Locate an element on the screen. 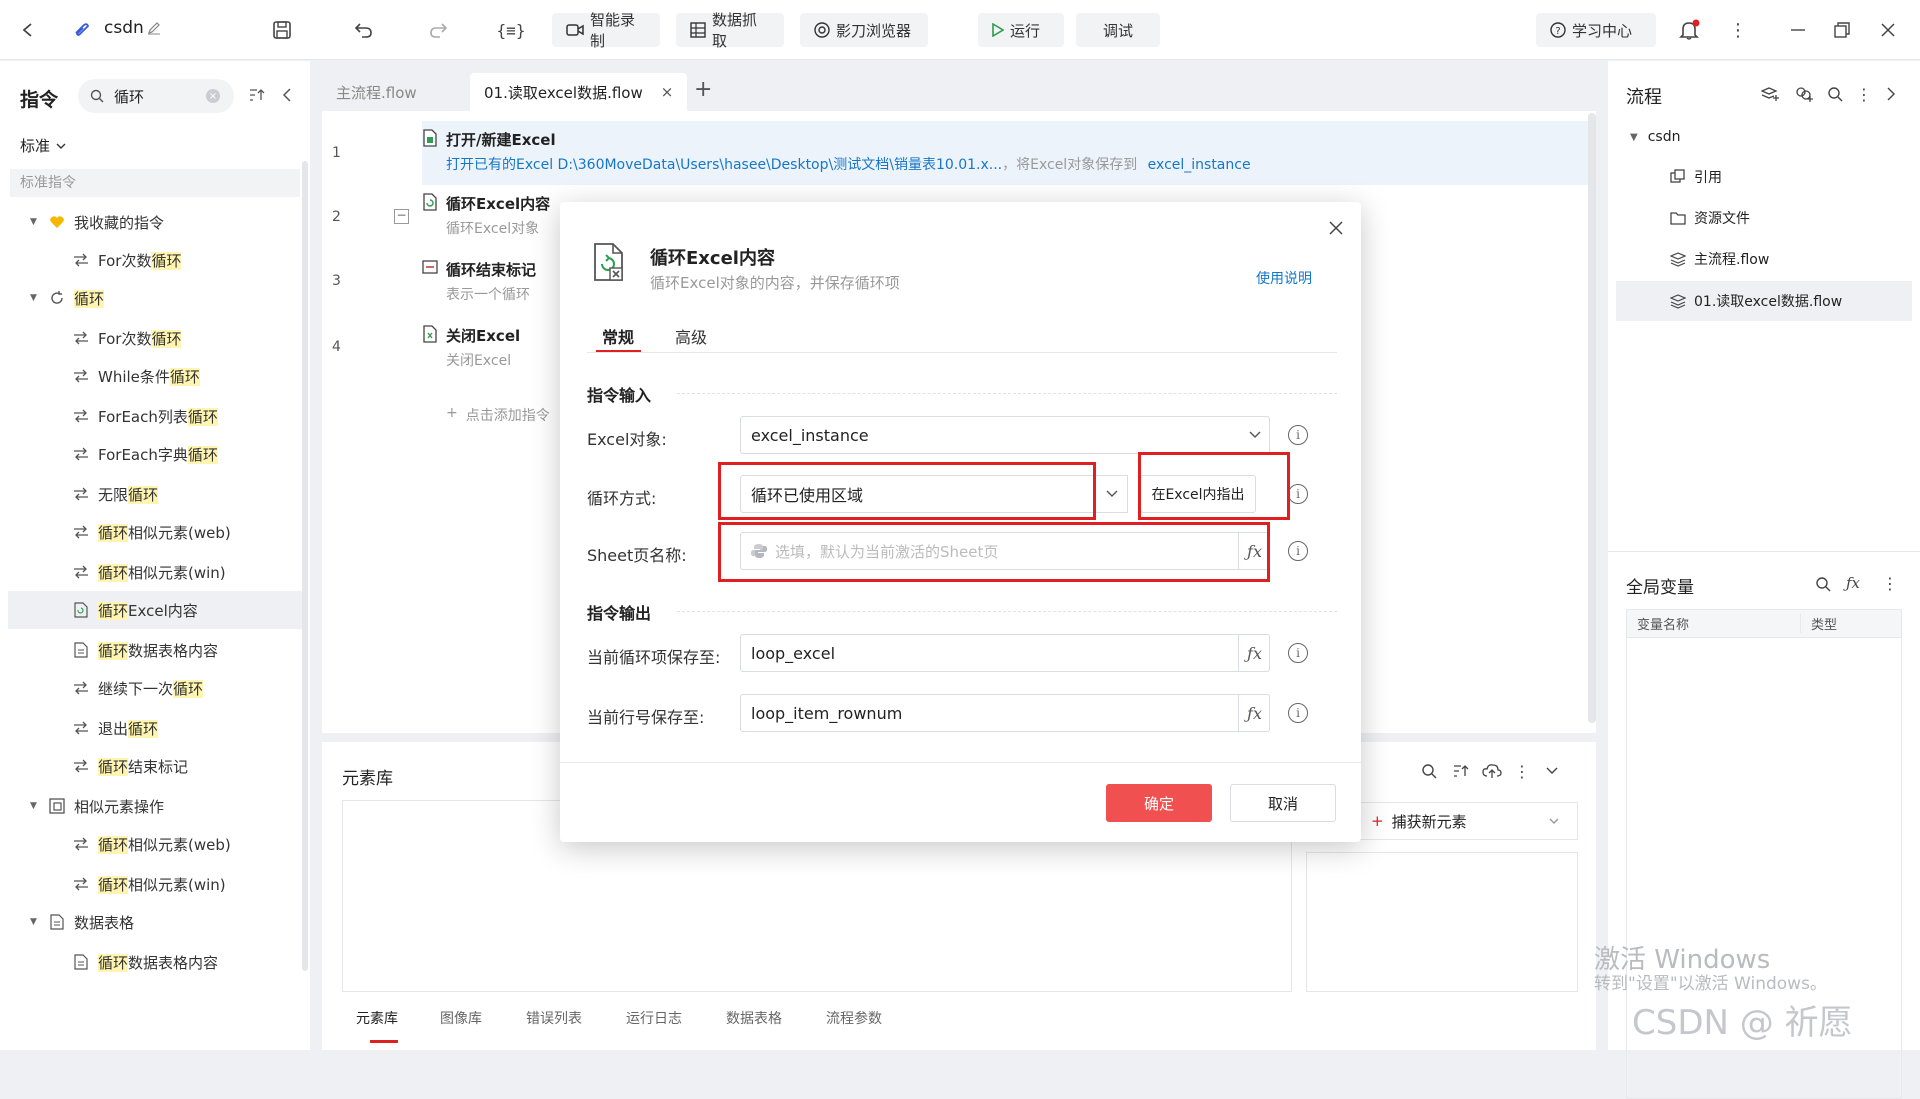 The image size is (1920, 1099). close-icon is located at coordinates (1336, 228).